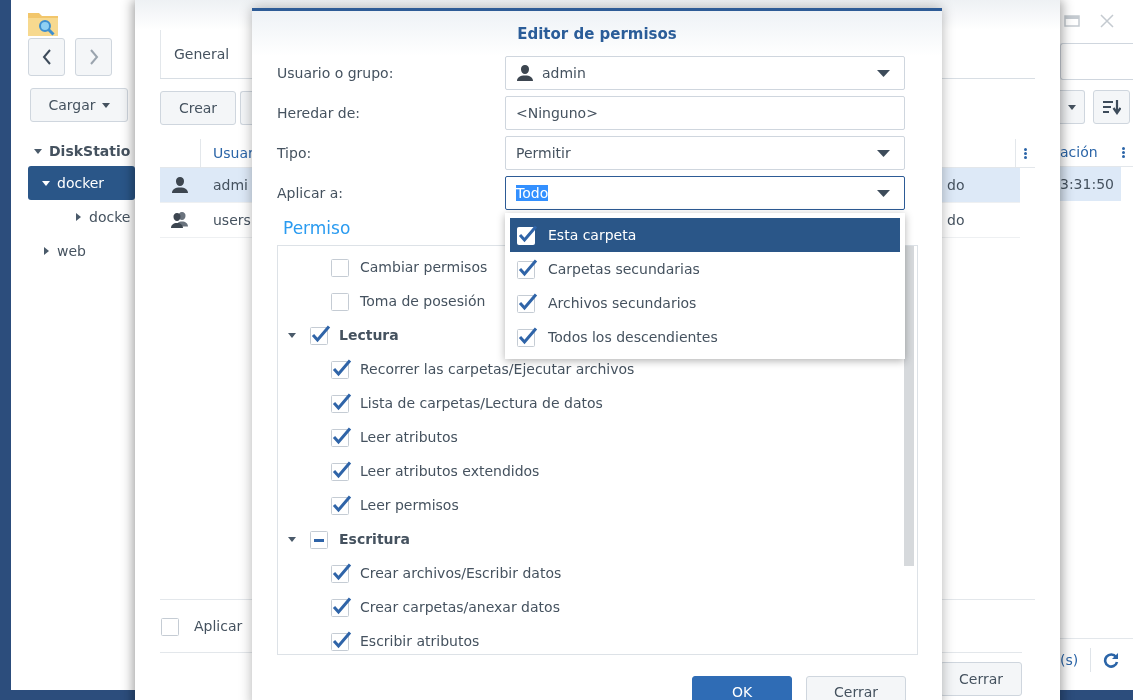  Describe the element at coordinates (79, 105) in the screenshot. I see `upload-button: Cargar` at that location.